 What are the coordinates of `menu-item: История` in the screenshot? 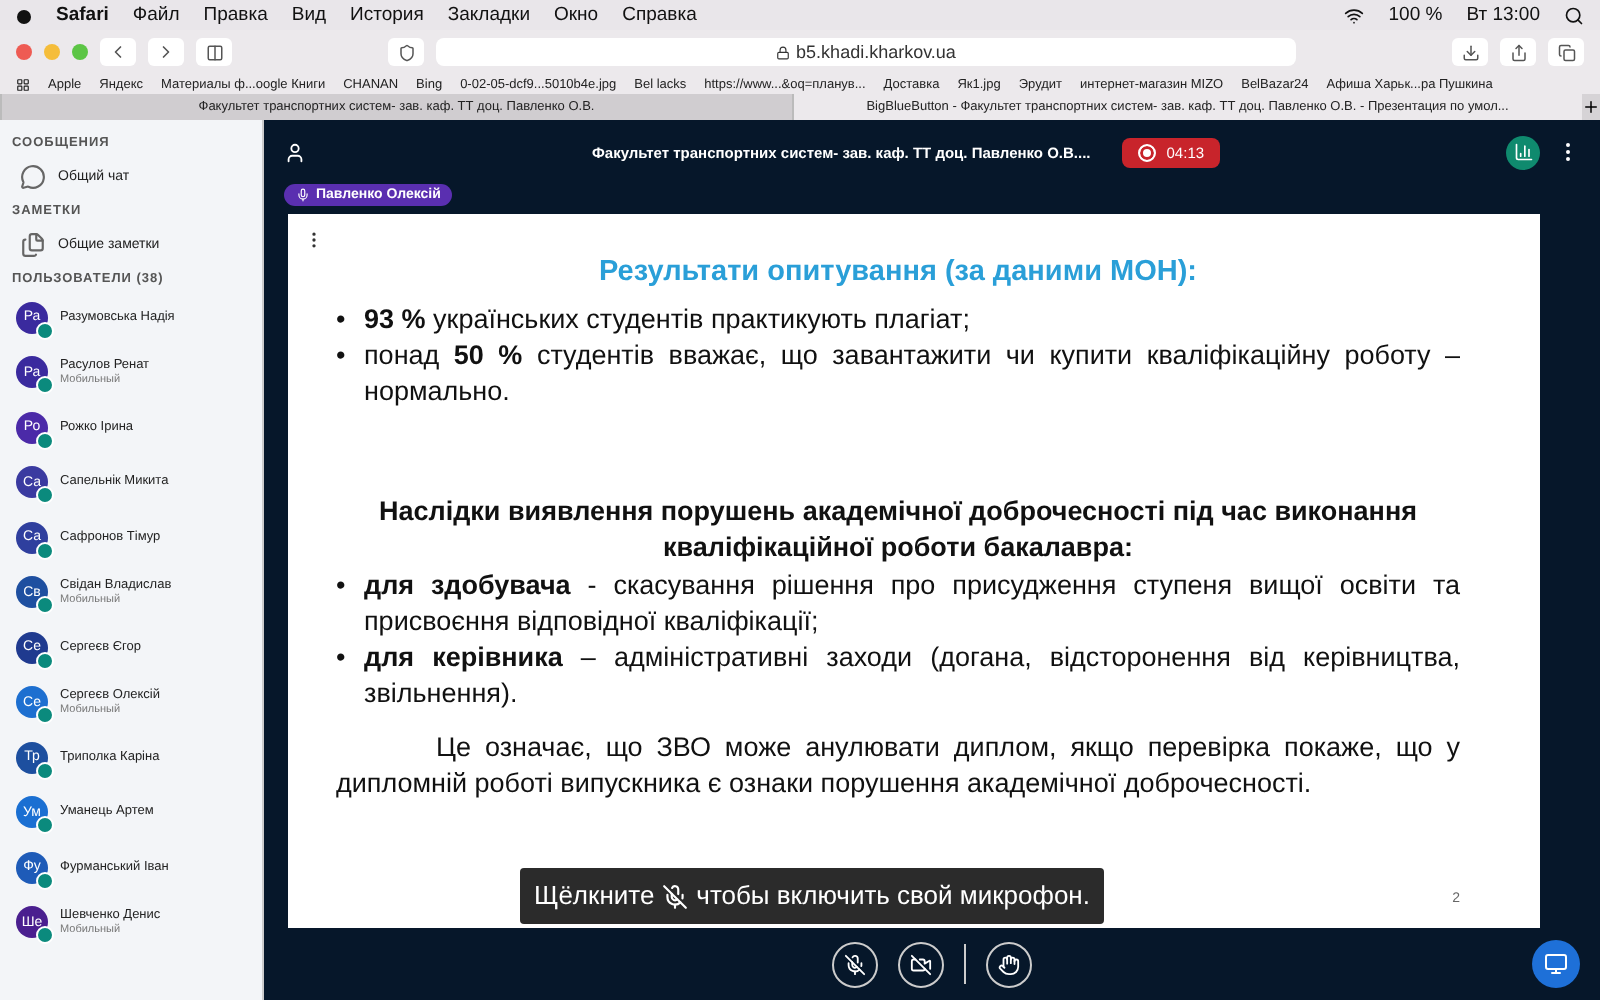 It's located at (387, 15).